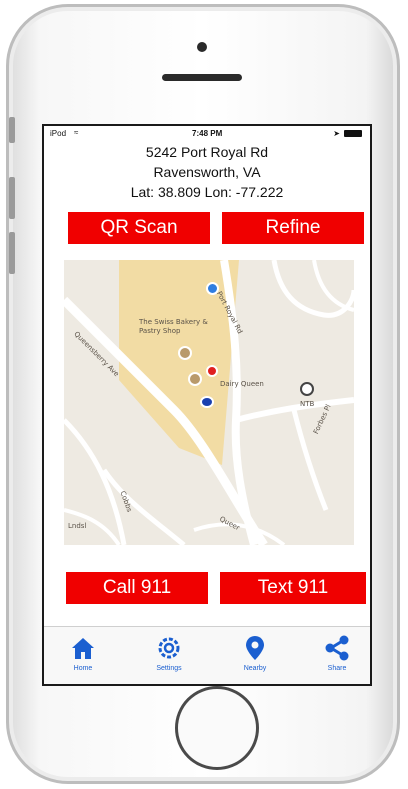 This screenshot has width=408, height=789. What do you see at coordinates (202, 47) in the screenshot?
I see `front-camera` at bounding box center [202, 47].